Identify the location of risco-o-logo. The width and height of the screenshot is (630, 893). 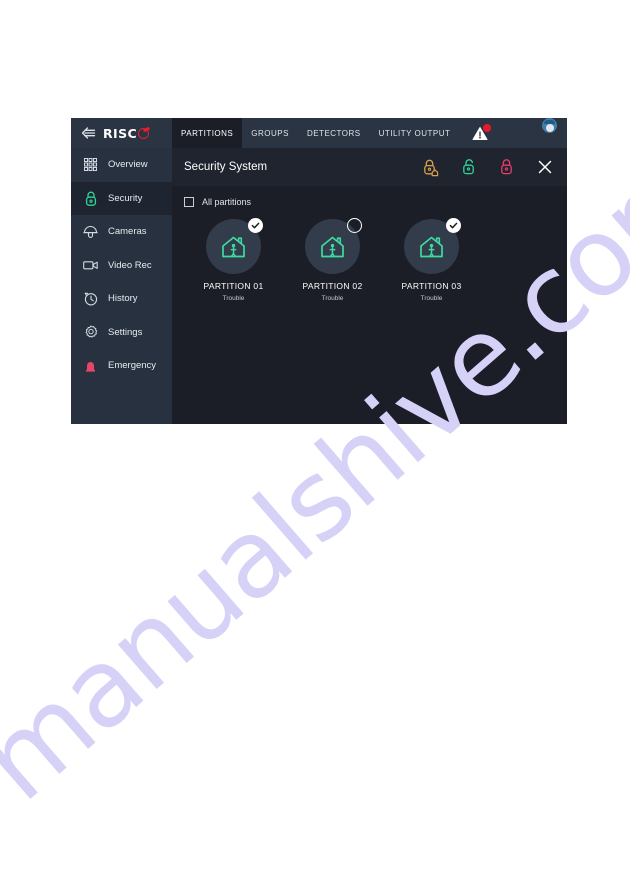
(144, 132).